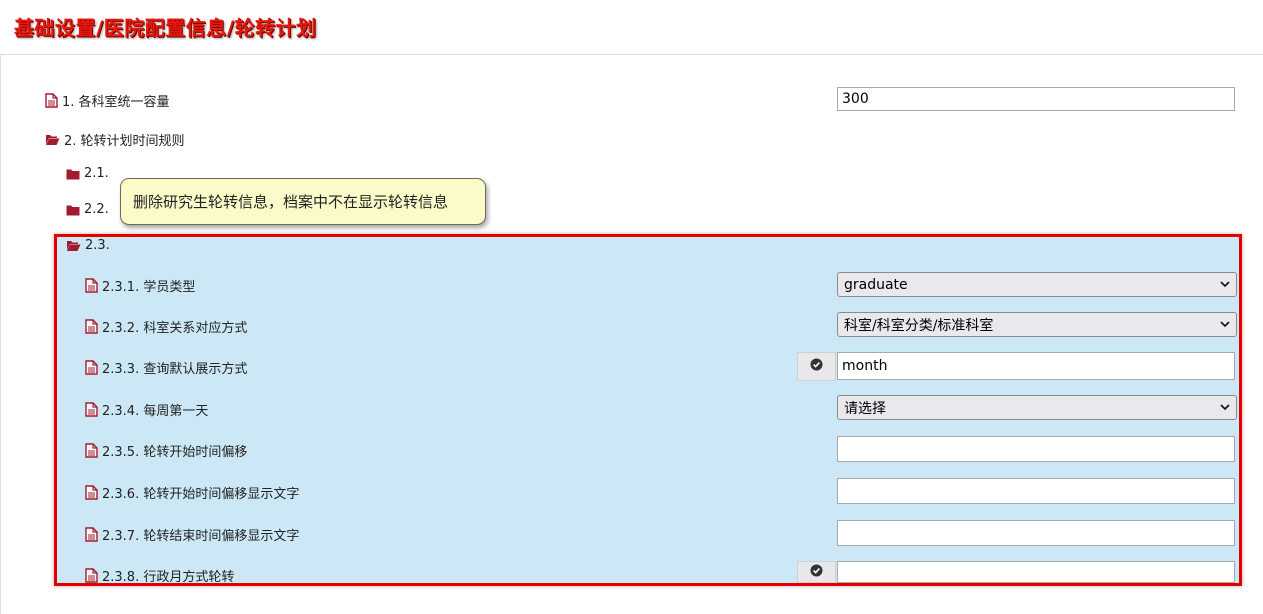 This screenshot has height=614, width=1263. What do you see at coordinates (175, 369) in the screenshot?
I see `setting-label: 2.3.3. 查询默认展示方式` at bounding box center [175, 369].